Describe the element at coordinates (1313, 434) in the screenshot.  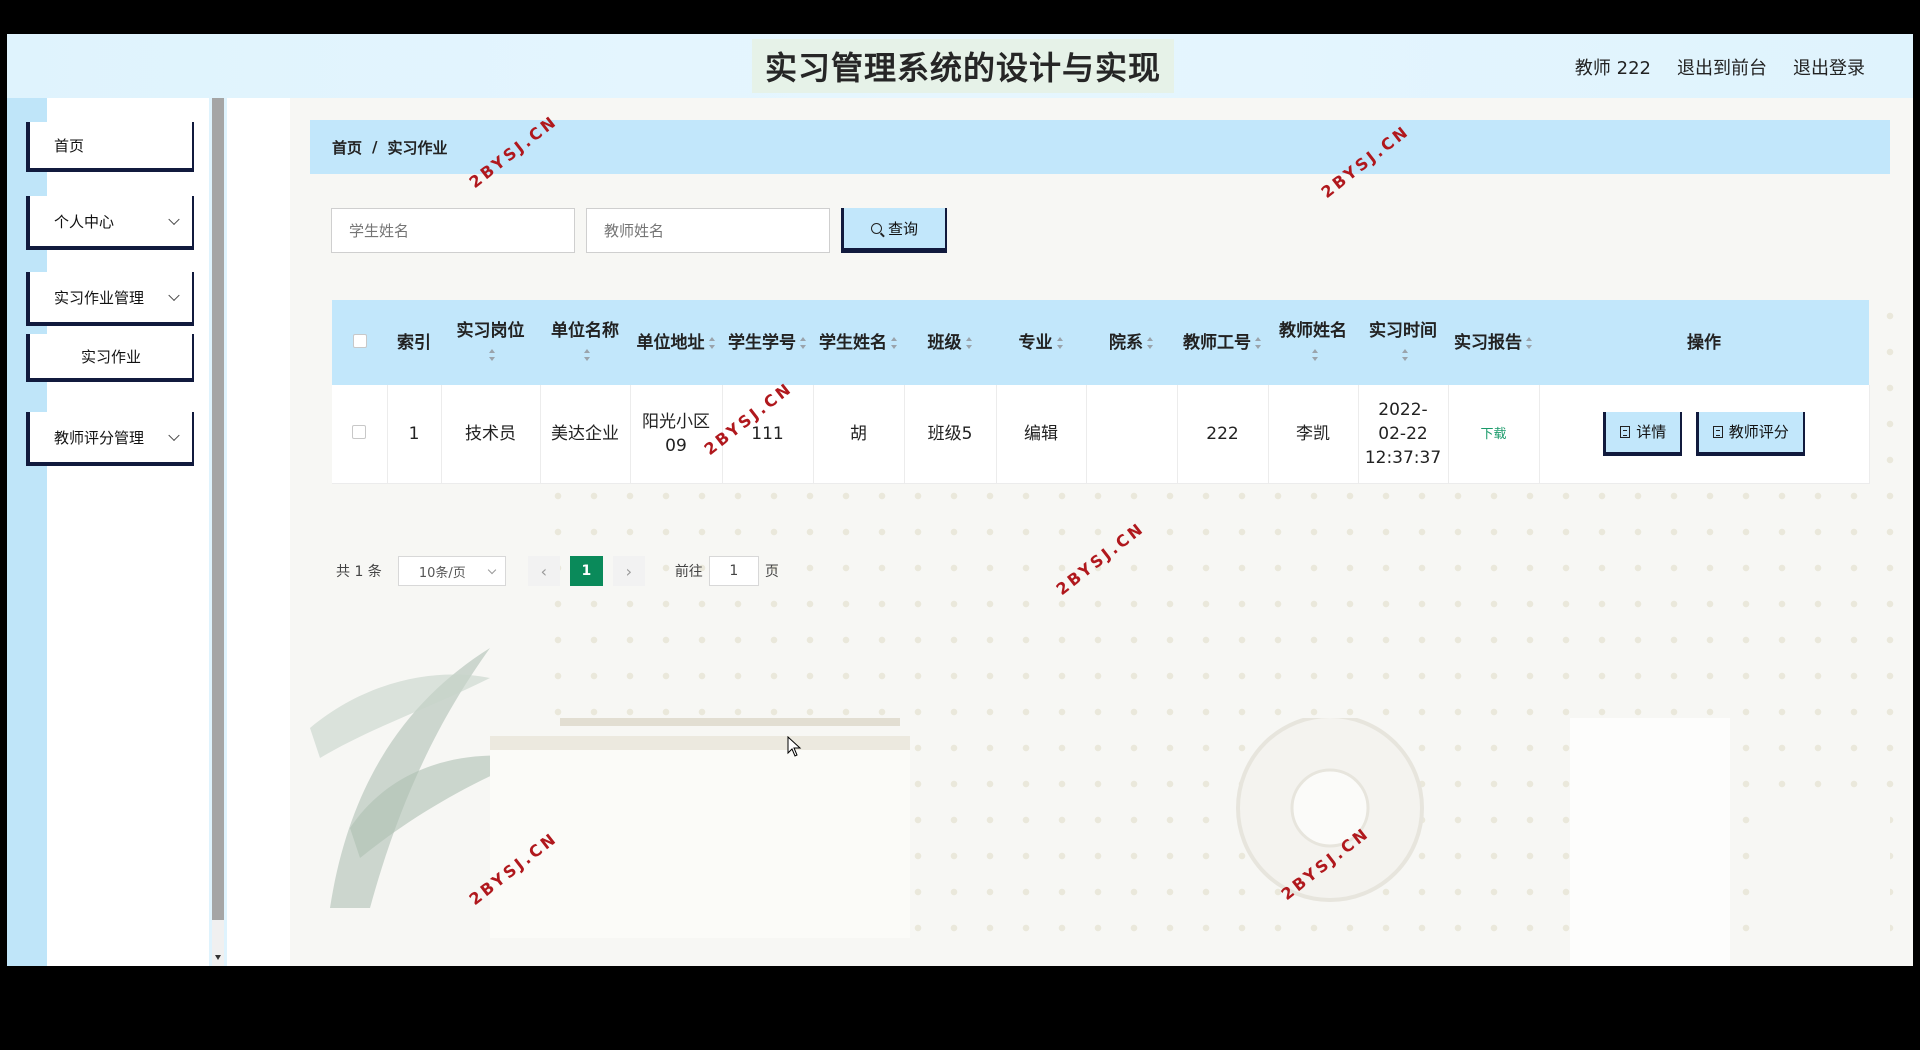
I see `cell-teacher-name: 李凯` at that location.